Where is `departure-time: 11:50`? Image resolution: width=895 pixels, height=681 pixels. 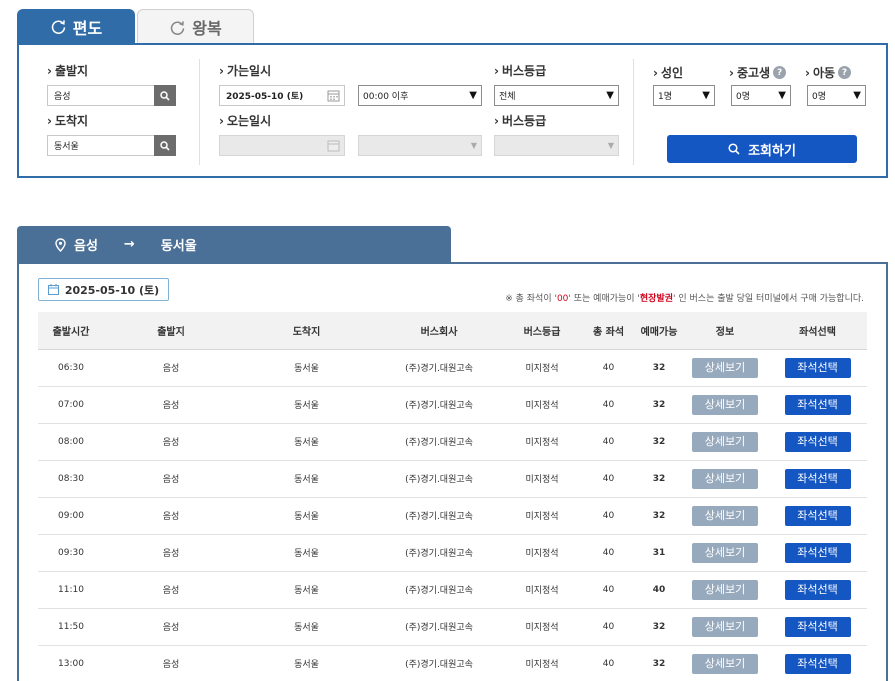
departure-time: 11:50 is located at coordinates (71, 627).